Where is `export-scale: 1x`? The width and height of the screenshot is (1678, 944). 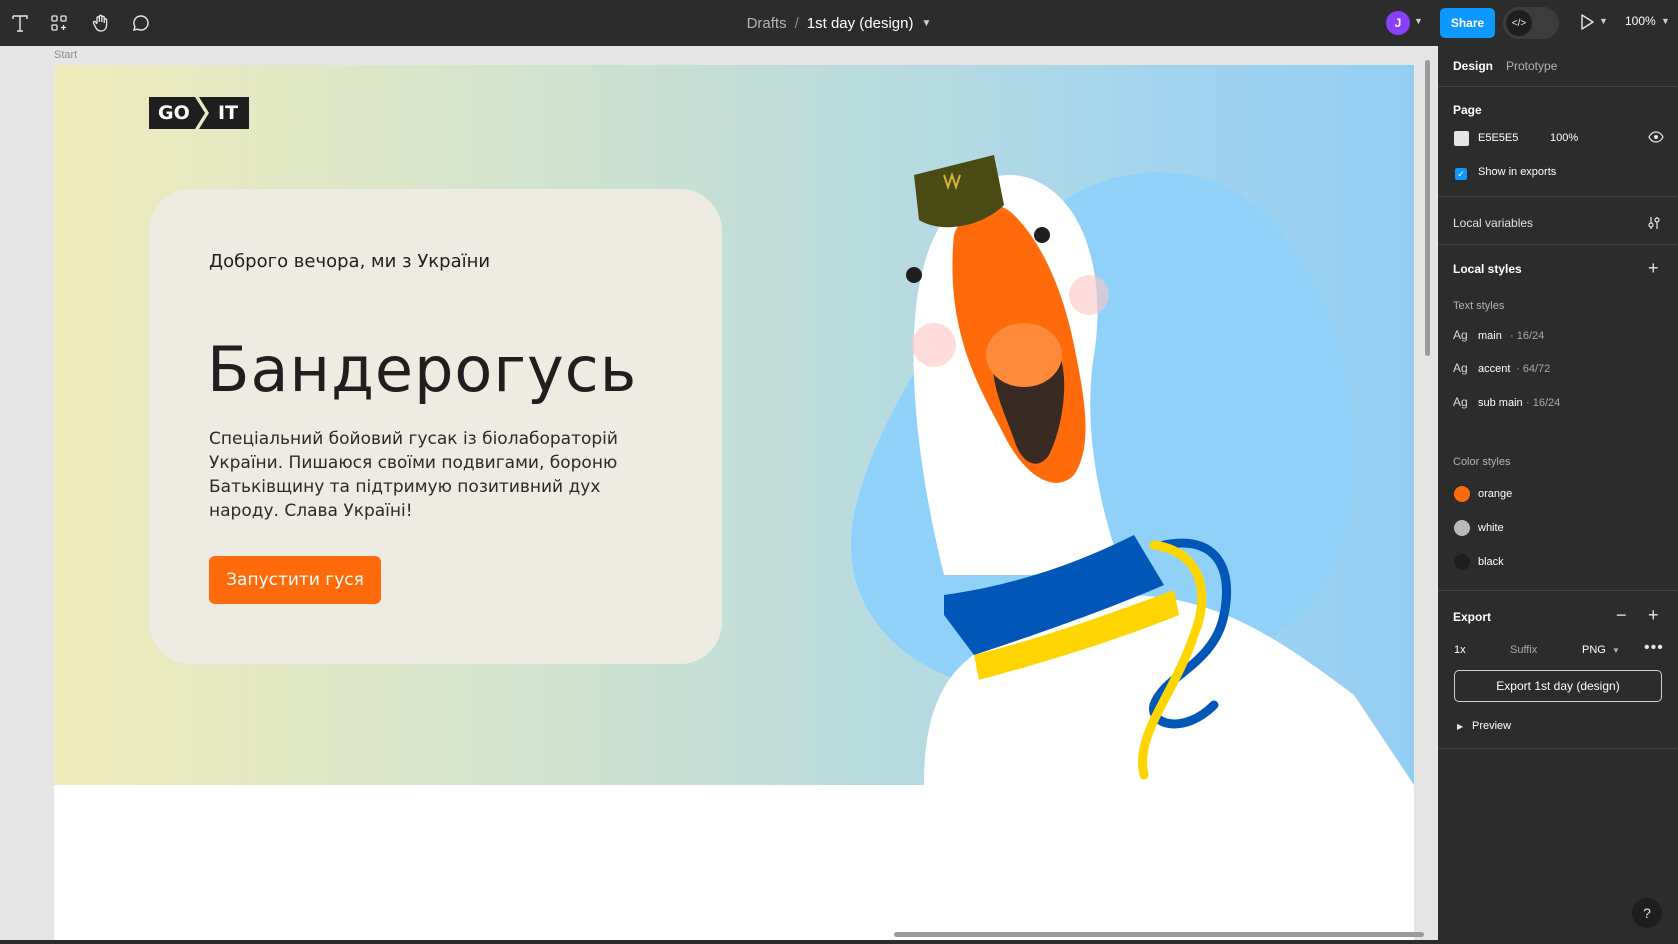
export-scale: 1x is located at coordinates (1460, 650).